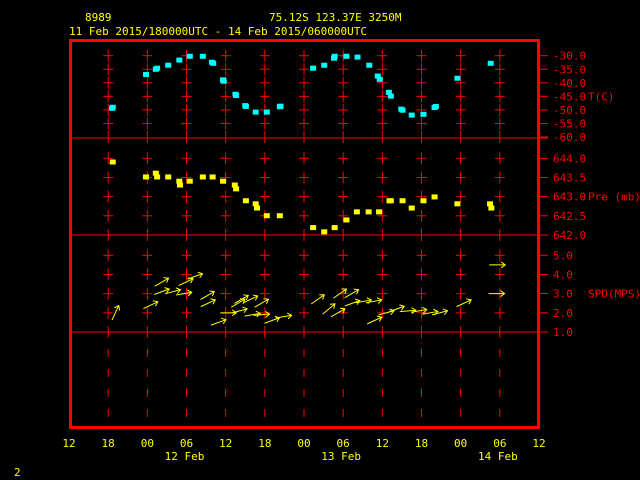 This screenshot has width=640, height=480. I want to click on y-axis-title-pressure: Pre (mb), so click(614, 197).